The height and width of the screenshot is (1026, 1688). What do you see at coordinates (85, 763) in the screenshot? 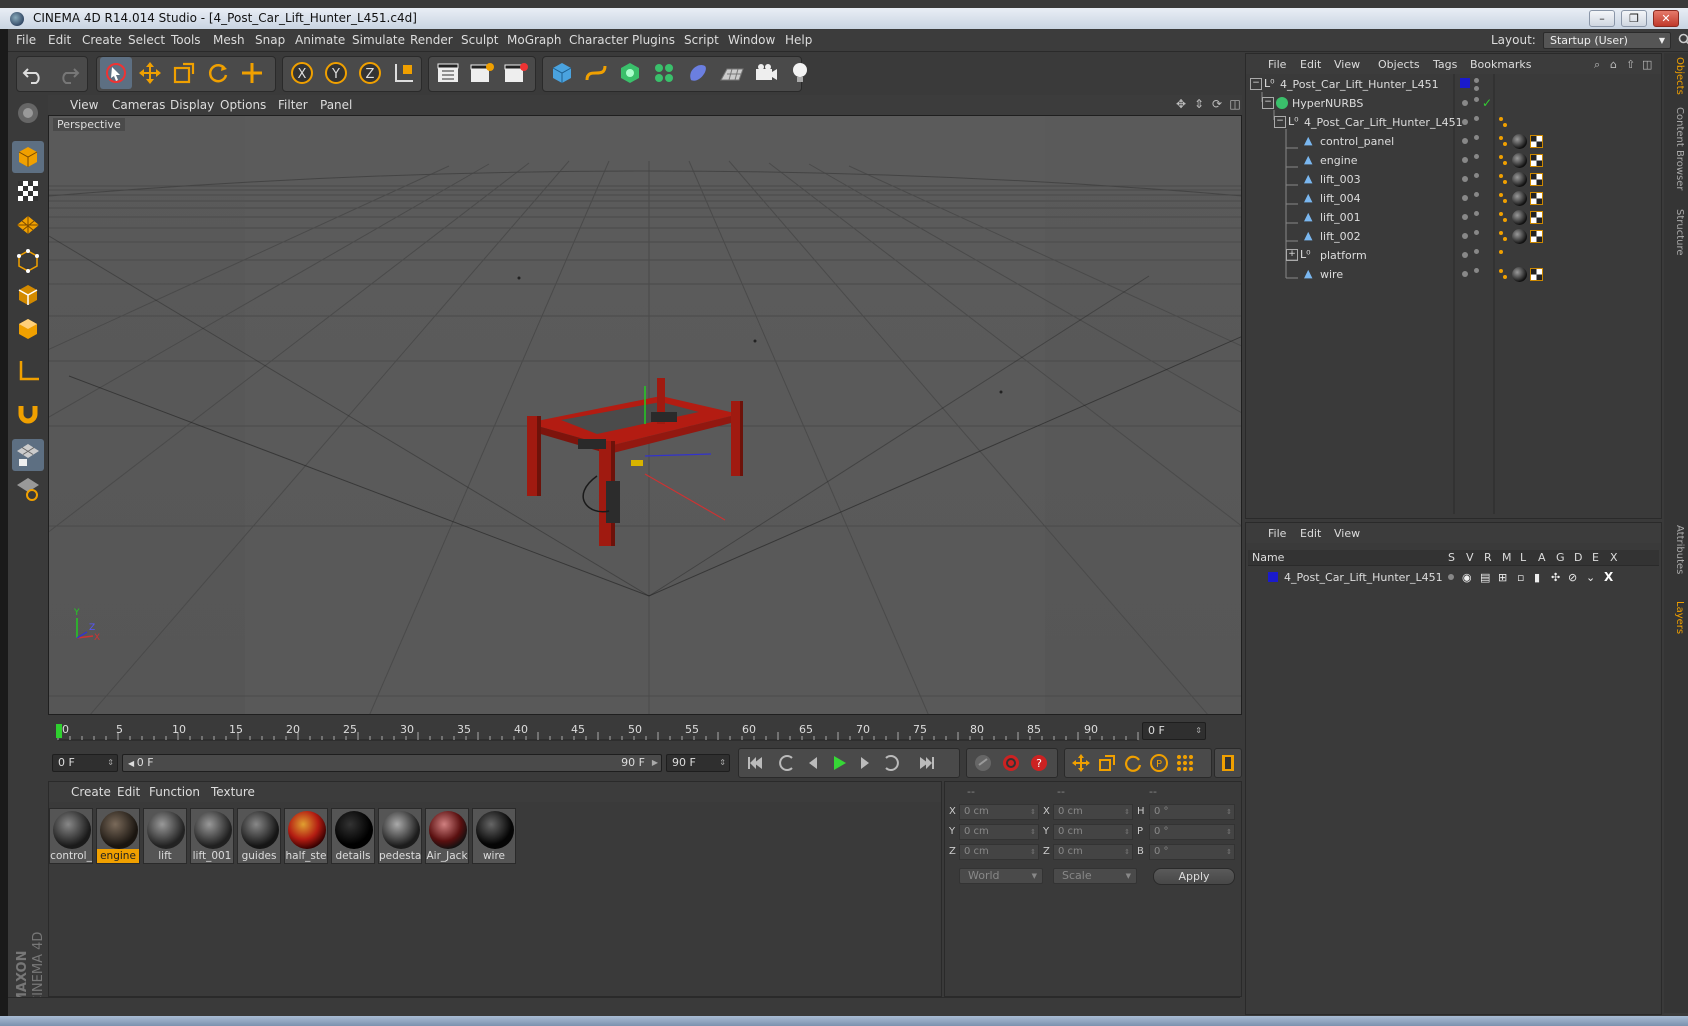
I see `start-frame-field: 0 F ⇕` at bounding box center [85, 763].